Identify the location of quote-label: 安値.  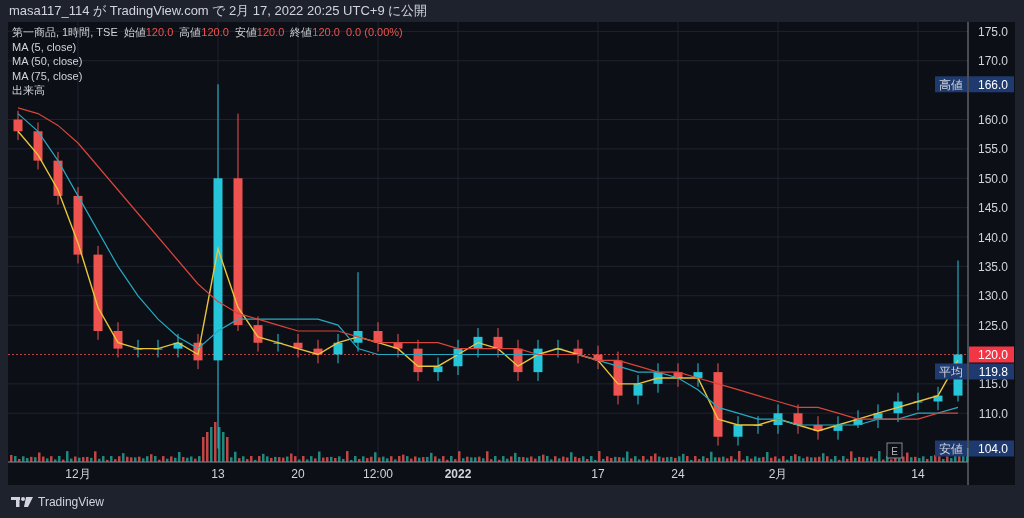
(245, 33).